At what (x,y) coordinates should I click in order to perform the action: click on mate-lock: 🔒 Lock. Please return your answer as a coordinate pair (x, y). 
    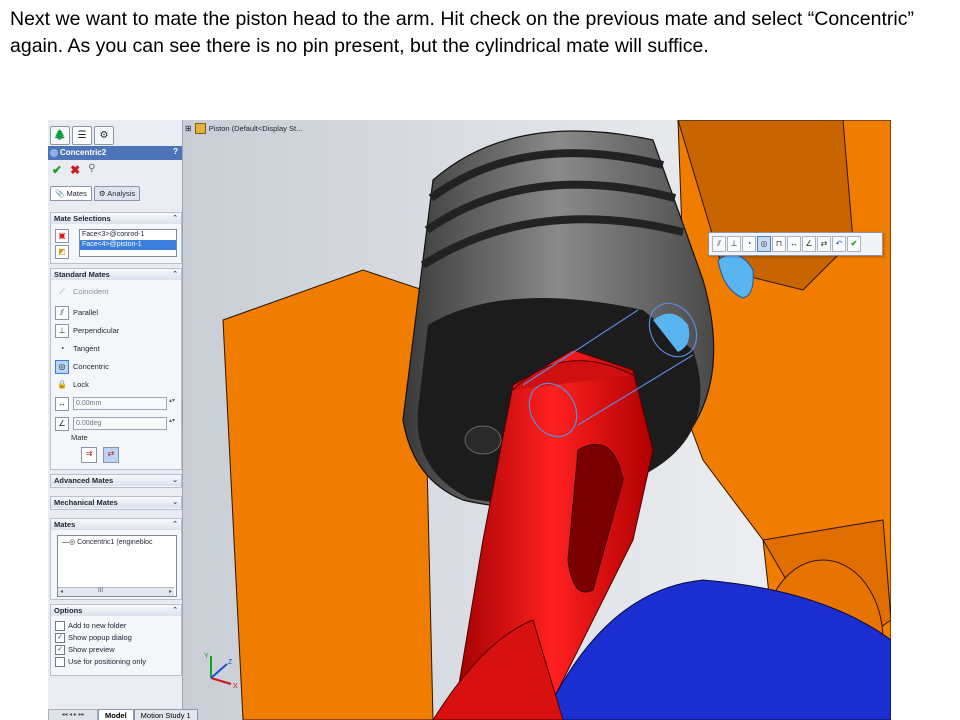
    Looking at the image, I should click on (72, 384).